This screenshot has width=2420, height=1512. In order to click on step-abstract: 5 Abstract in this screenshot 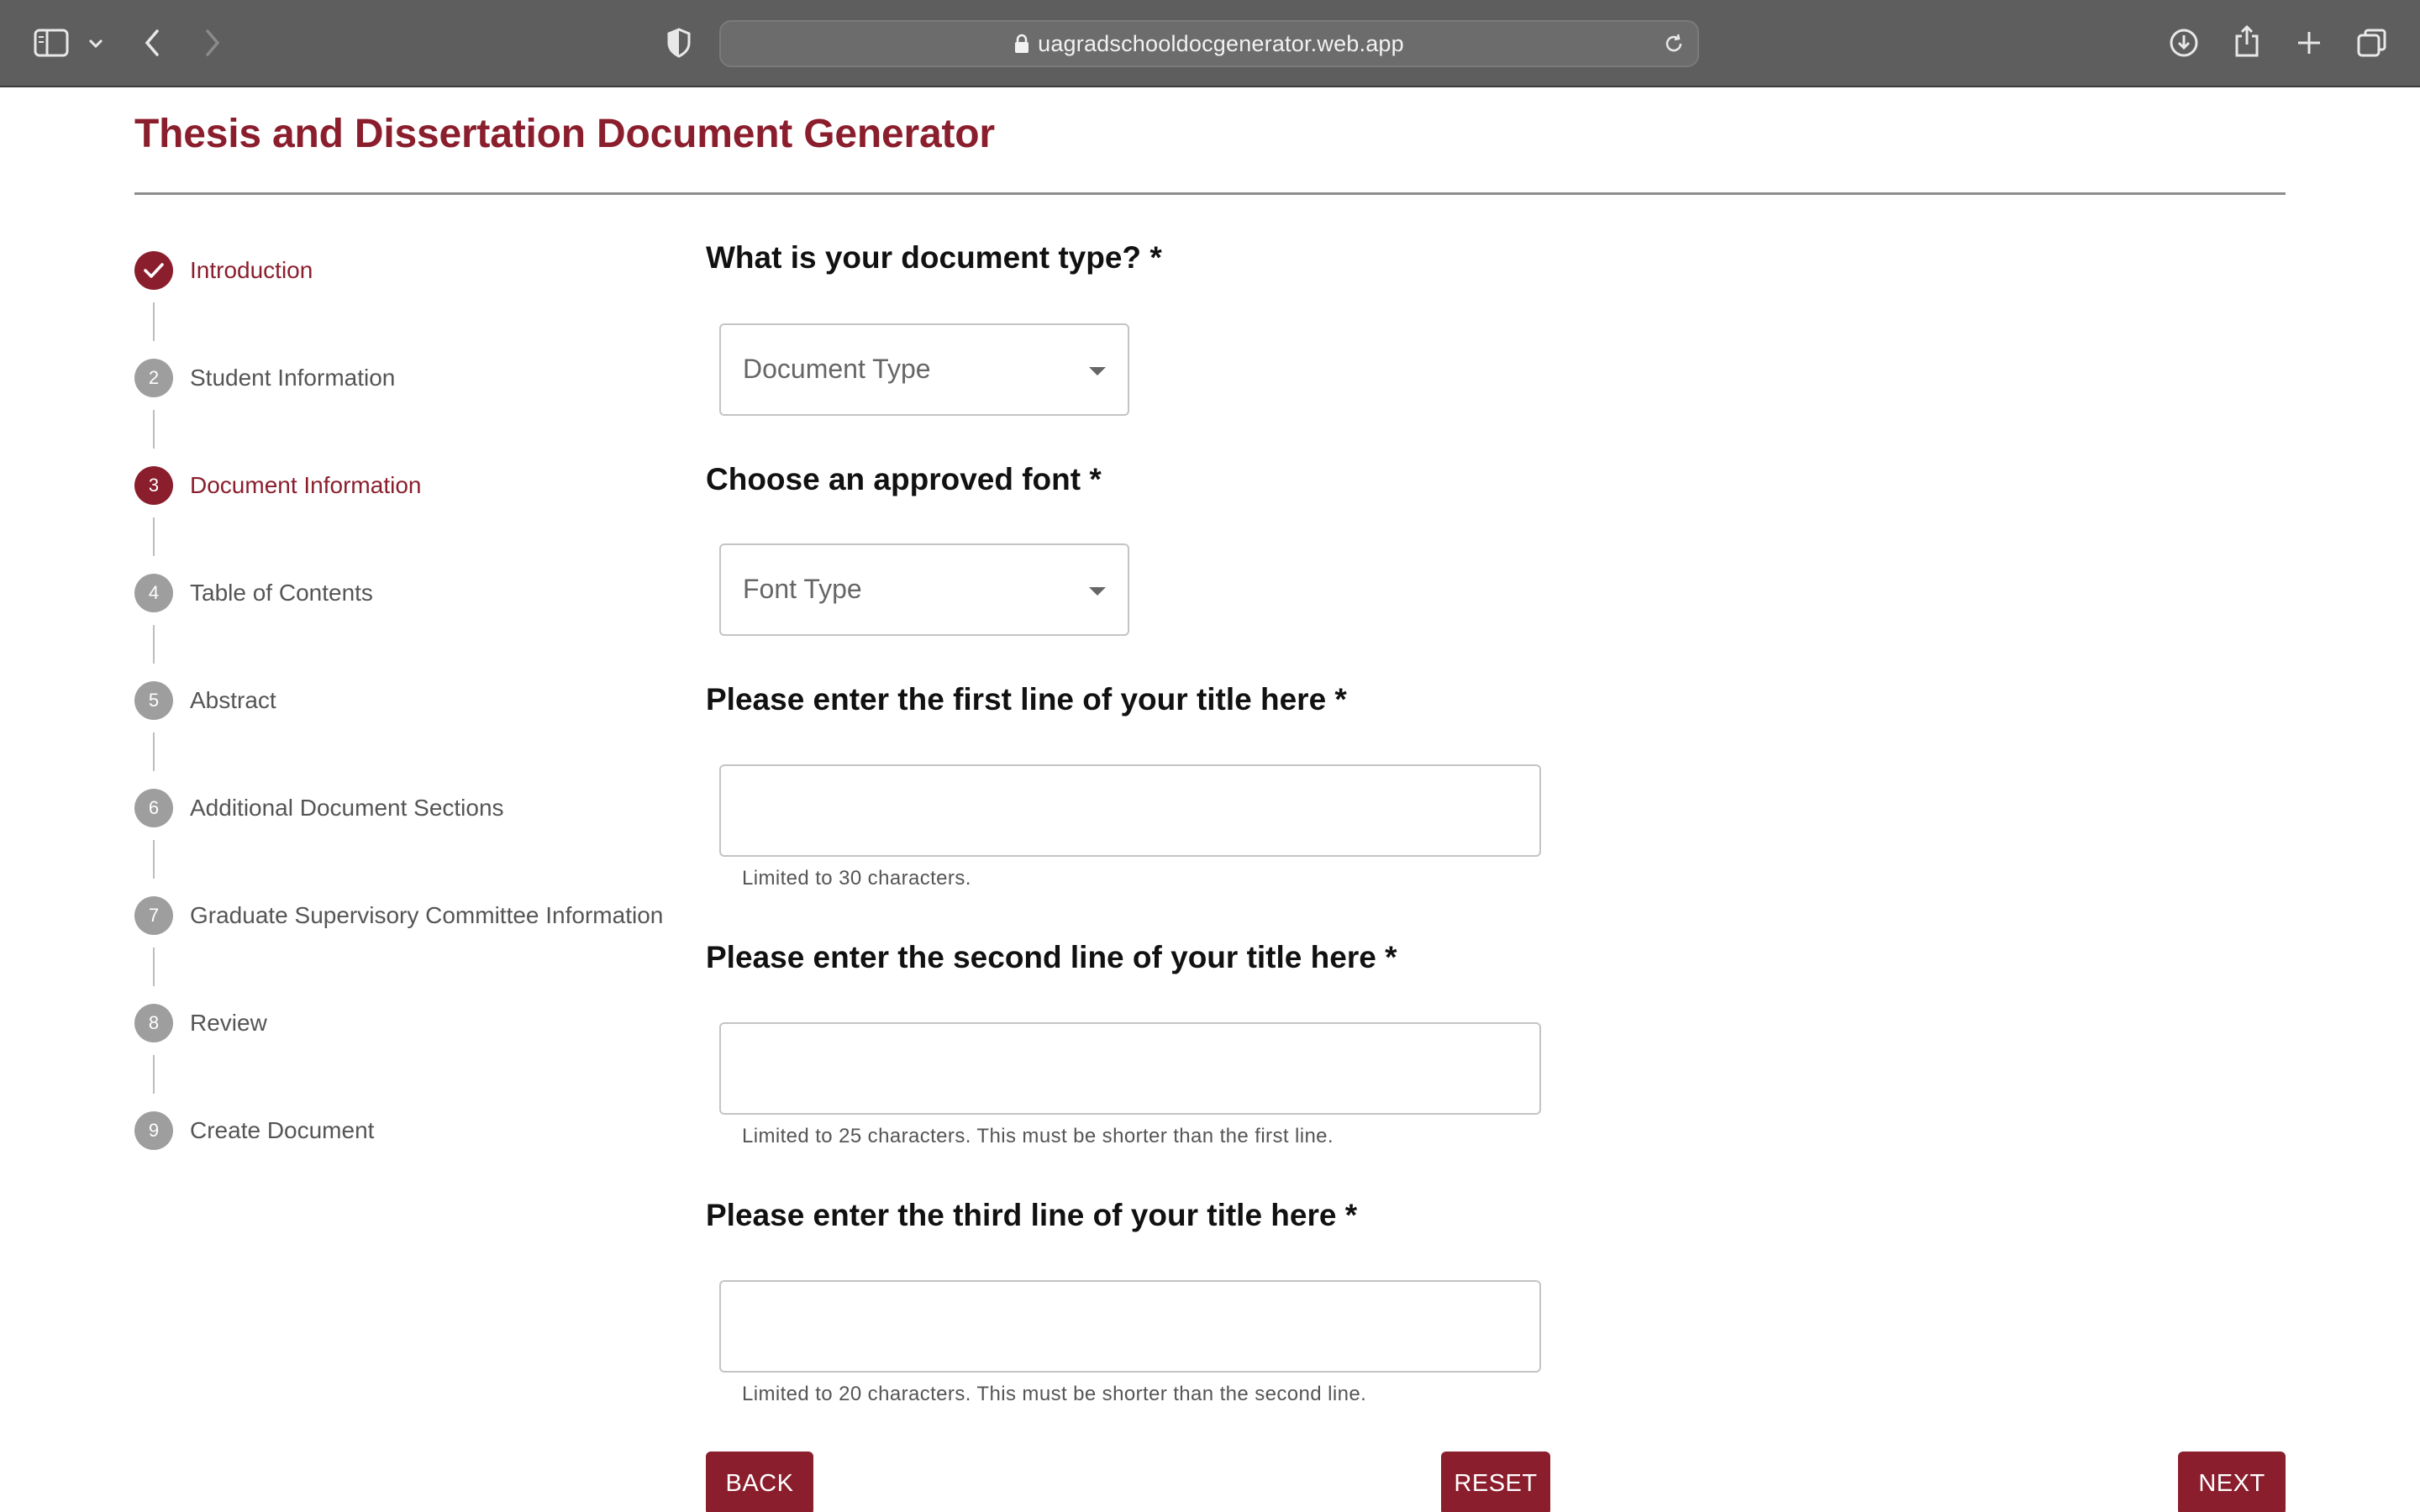, I will do `click(205, 700)`.